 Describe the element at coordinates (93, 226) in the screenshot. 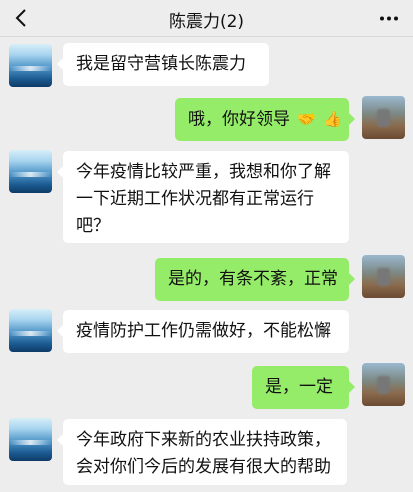

I see `message-text-line: 吧？` at that location.